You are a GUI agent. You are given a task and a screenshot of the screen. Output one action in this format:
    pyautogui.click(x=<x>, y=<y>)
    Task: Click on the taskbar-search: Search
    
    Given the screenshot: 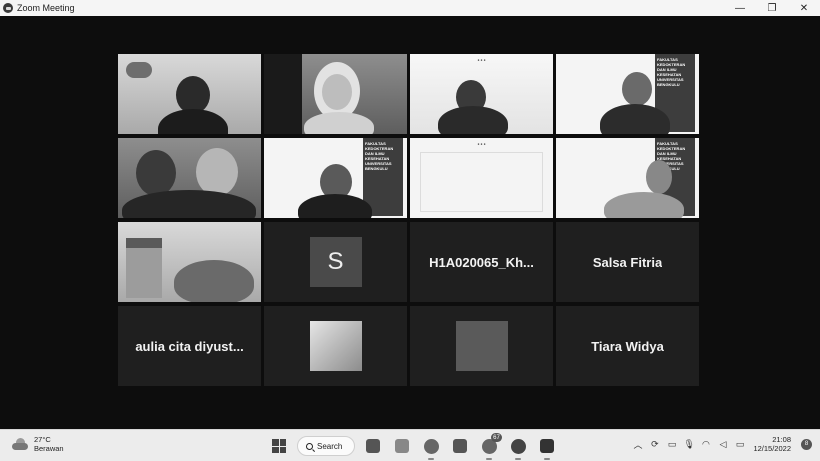 What is the action you would take?
    pyautogui.click(x=326, y=446)
    